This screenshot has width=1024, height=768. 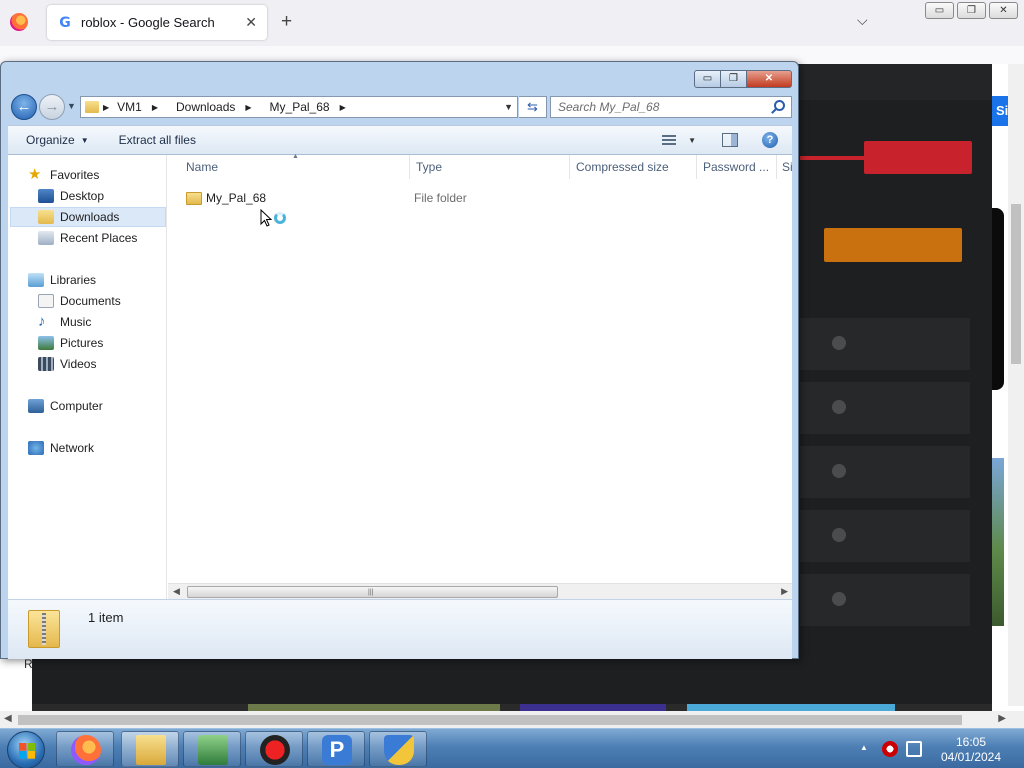 What do you see at coordinates (212, 749) in the screenshot?
I see `taskbar-downloader` at bounding box center [212, 749].